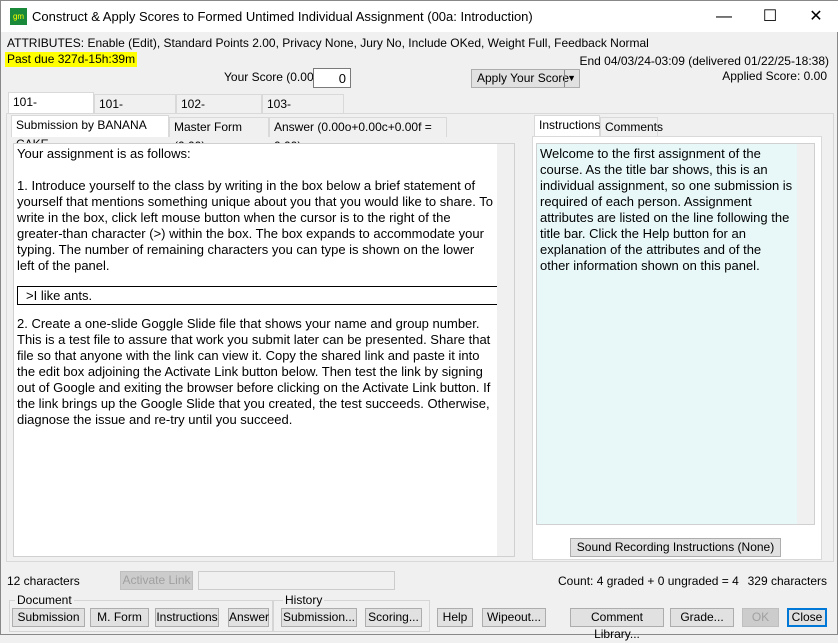 The image size is (838, 643). I want to click on apply-score-label: Apply Your Score, so click(523, 78).